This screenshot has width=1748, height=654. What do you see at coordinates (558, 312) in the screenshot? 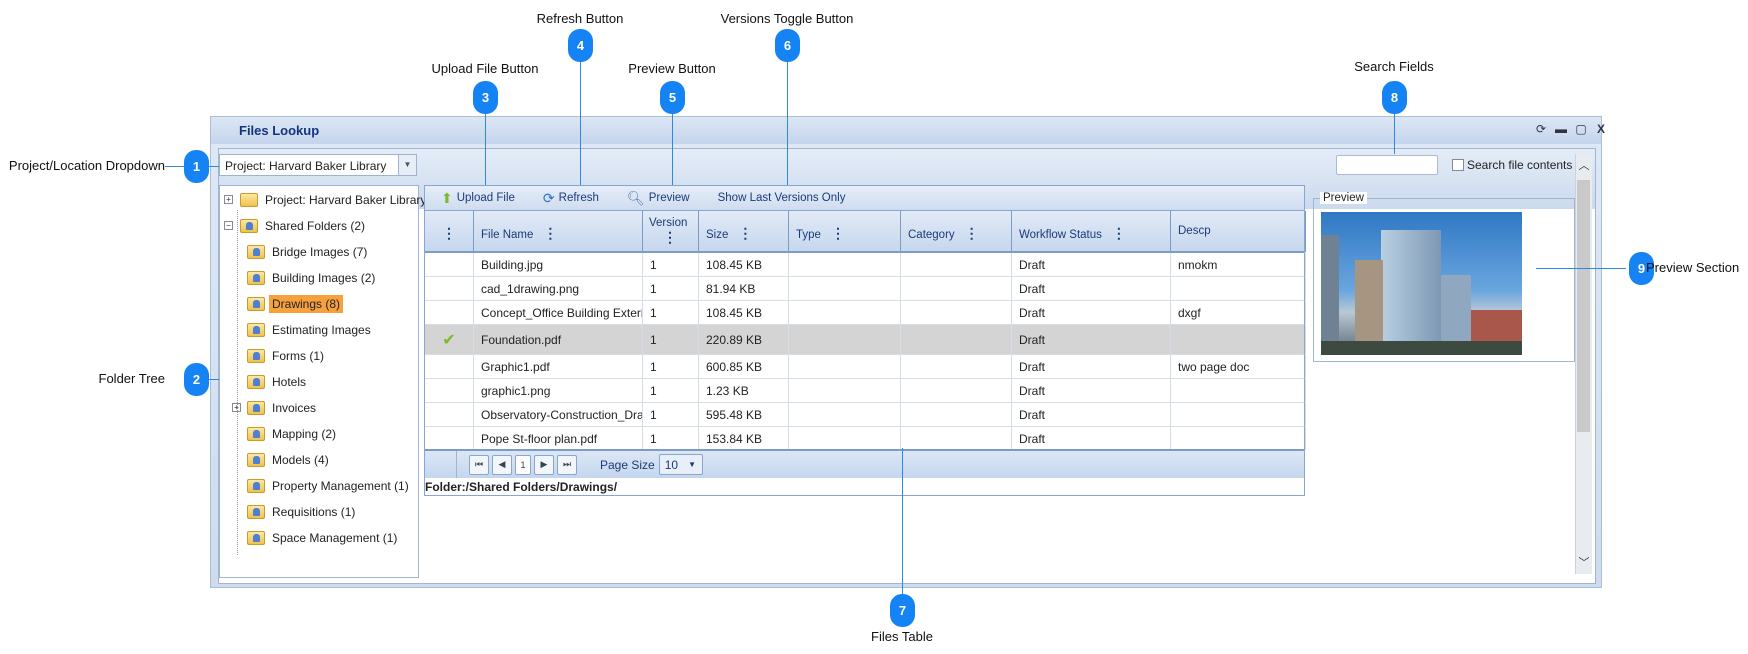
I see `table-cell: Concept_Office Building Exterior` at bounding box center [558, 312].